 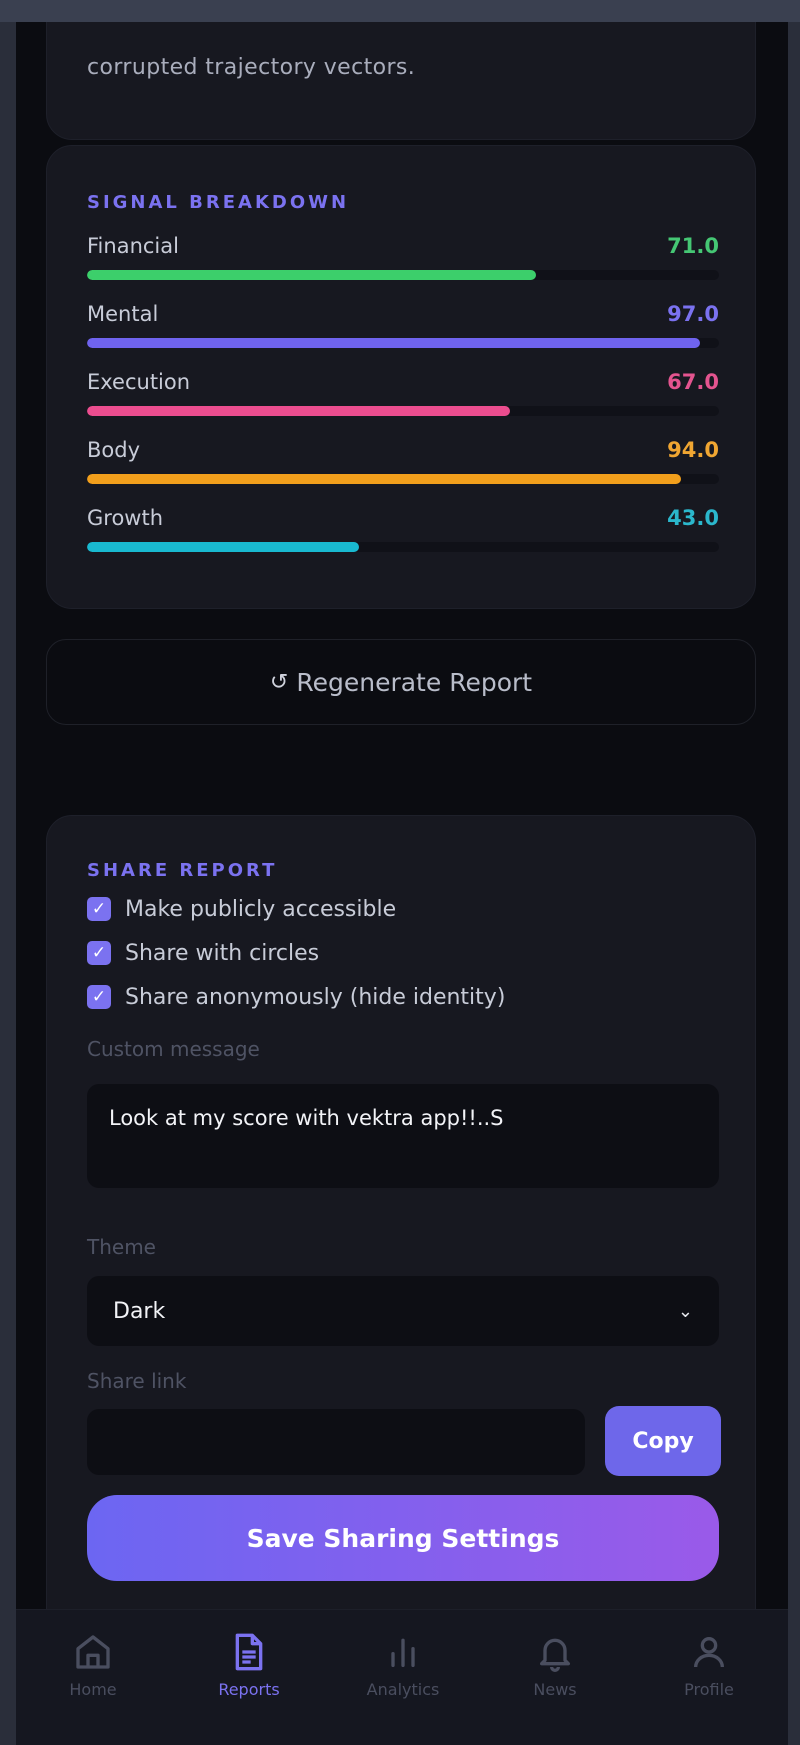 I want to click on checkbox-label: Make publicly accessible, so click(x=261, y=909).